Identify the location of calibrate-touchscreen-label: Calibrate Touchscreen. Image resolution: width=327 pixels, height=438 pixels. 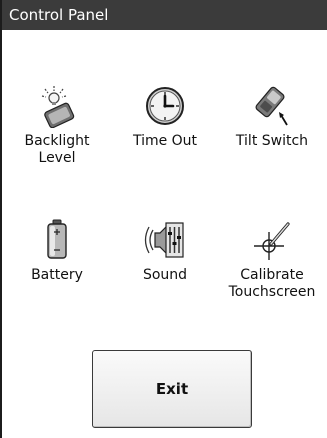
(272, 283).